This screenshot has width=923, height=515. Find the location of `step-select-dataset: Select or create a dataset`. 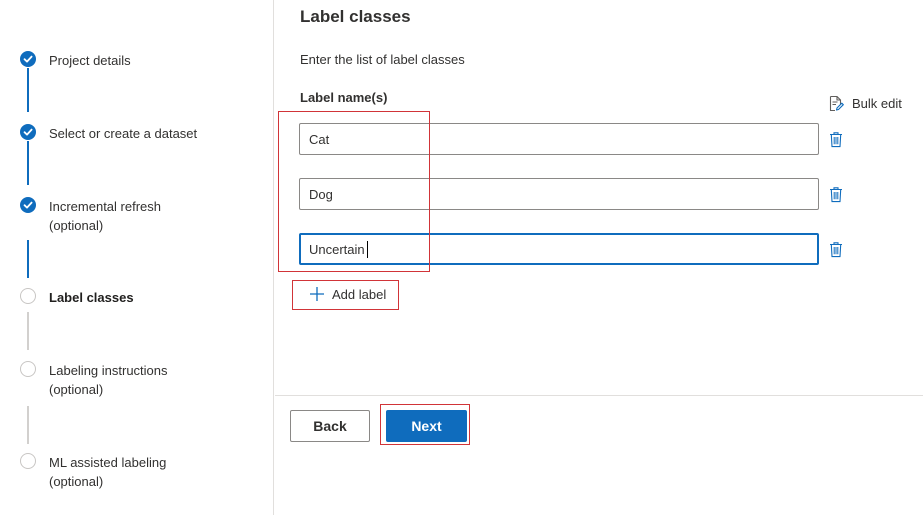

step-select-dataset: Select or create a dataset is located at coordinates (145, 146).